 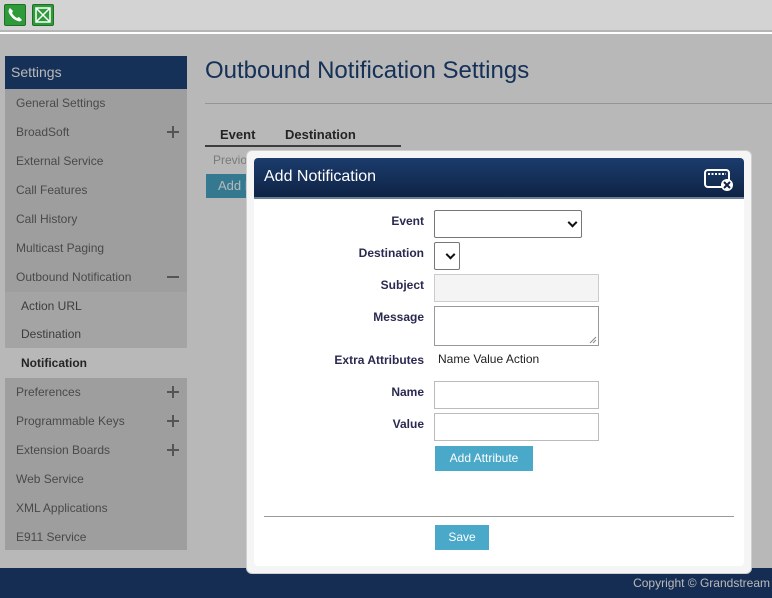 What do you see at coordinates (379, 360) in the screenshot?
I see `extra-attributes-label: Extra Attributes` at bounding box center [379, 360].